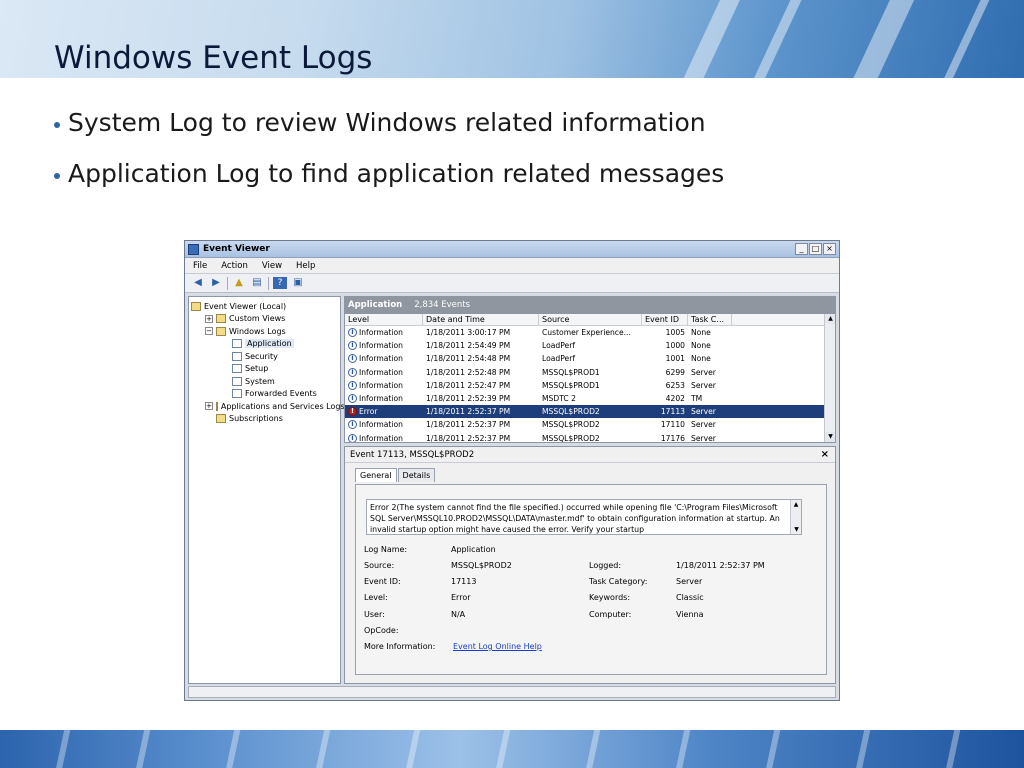 Image resolution: width=1024 pixels, height=768 pixels. What do you see at coordinates (209, 331) in the screenshot?
I see `tree-expander-icon: −` at bounding box center [209, 331].